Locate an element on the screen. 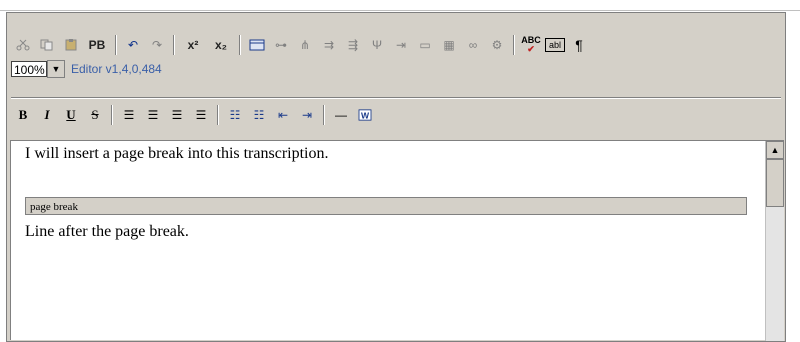 The image size is (800, 342). scroll-up-icon: ▲ is located at coordinates (775, 150).